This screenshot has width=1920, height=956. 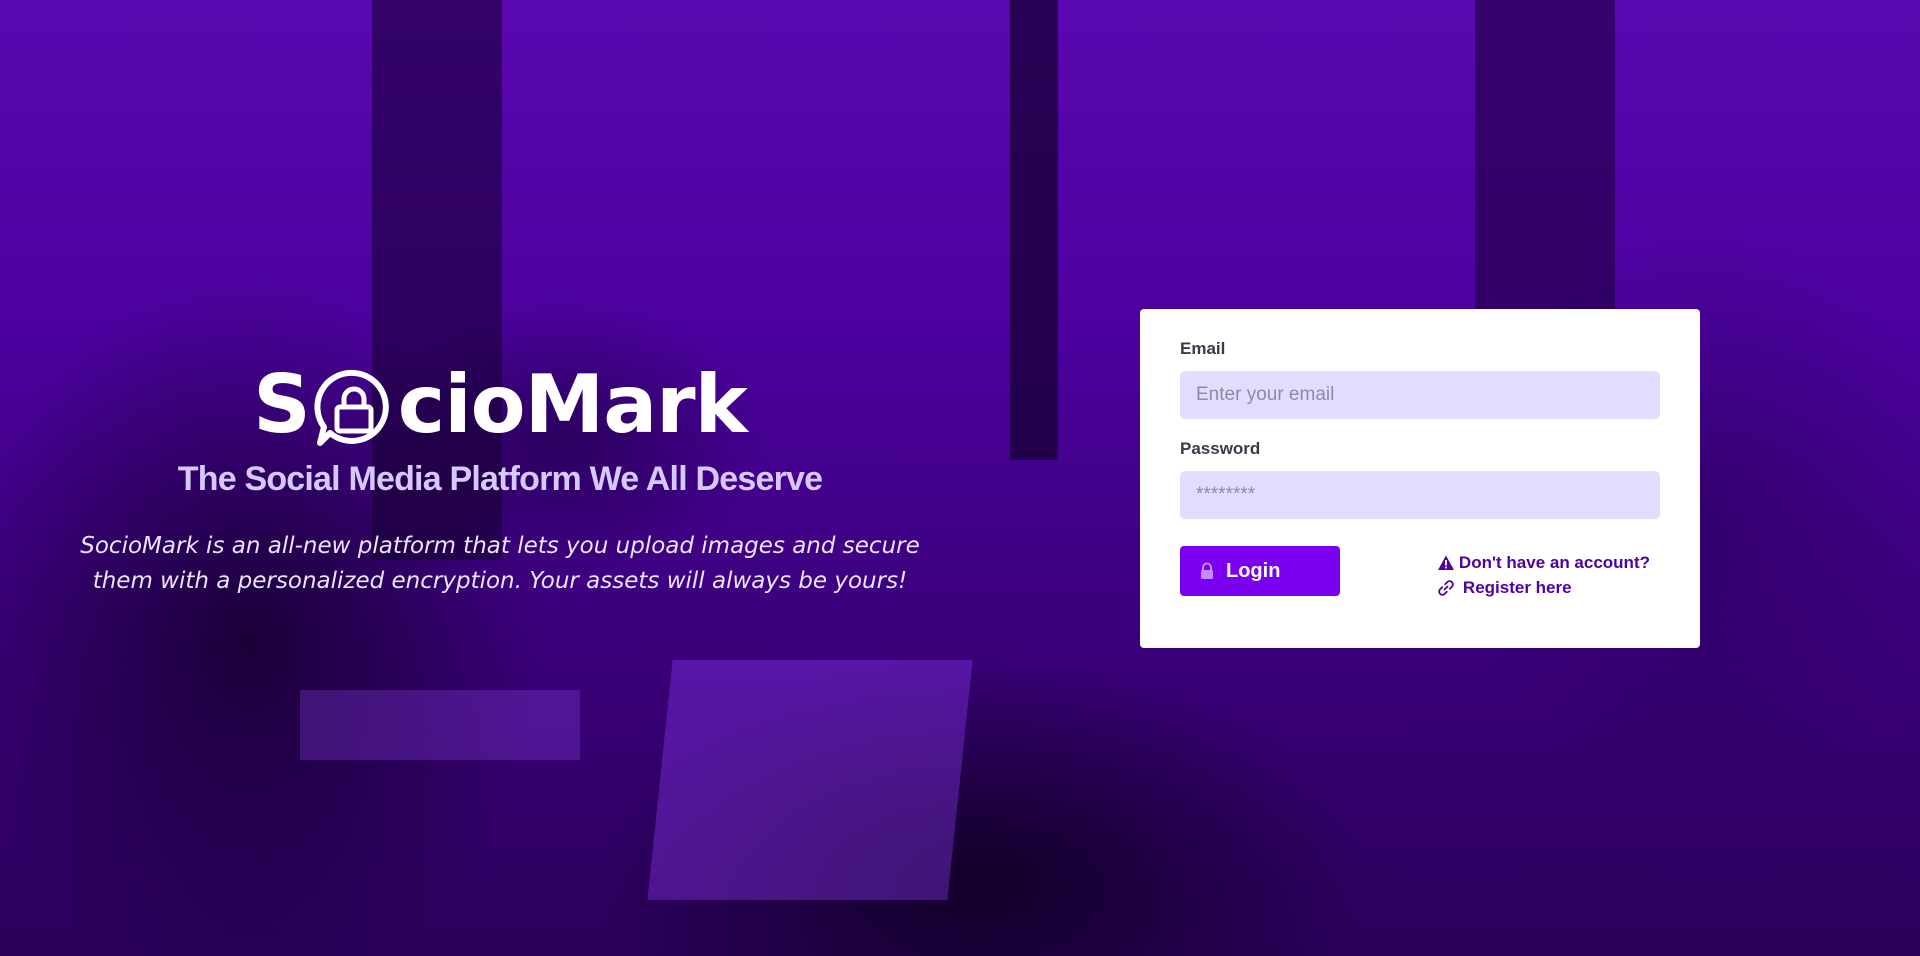 I want to click on brand-logo: S cioMark, so click(x=500, y=405).